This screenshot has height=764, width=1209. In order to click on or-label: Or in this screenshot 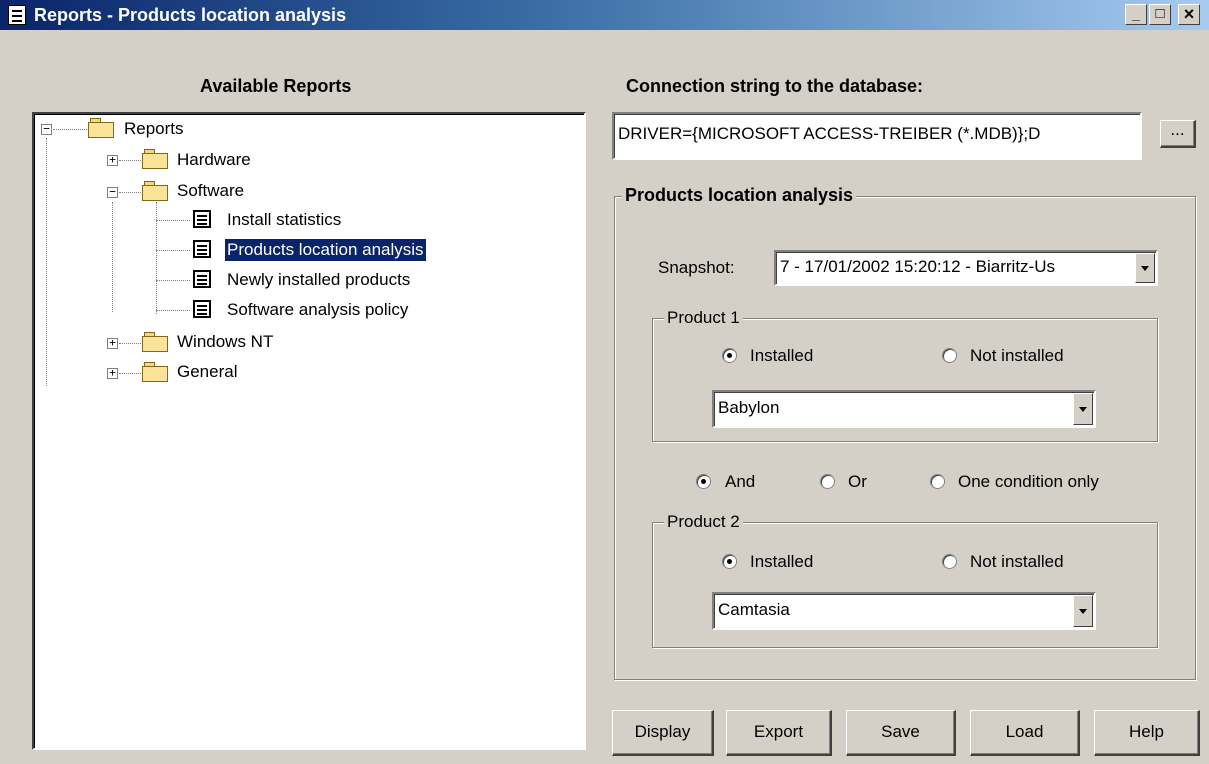, I will do `click(857, 482)`.